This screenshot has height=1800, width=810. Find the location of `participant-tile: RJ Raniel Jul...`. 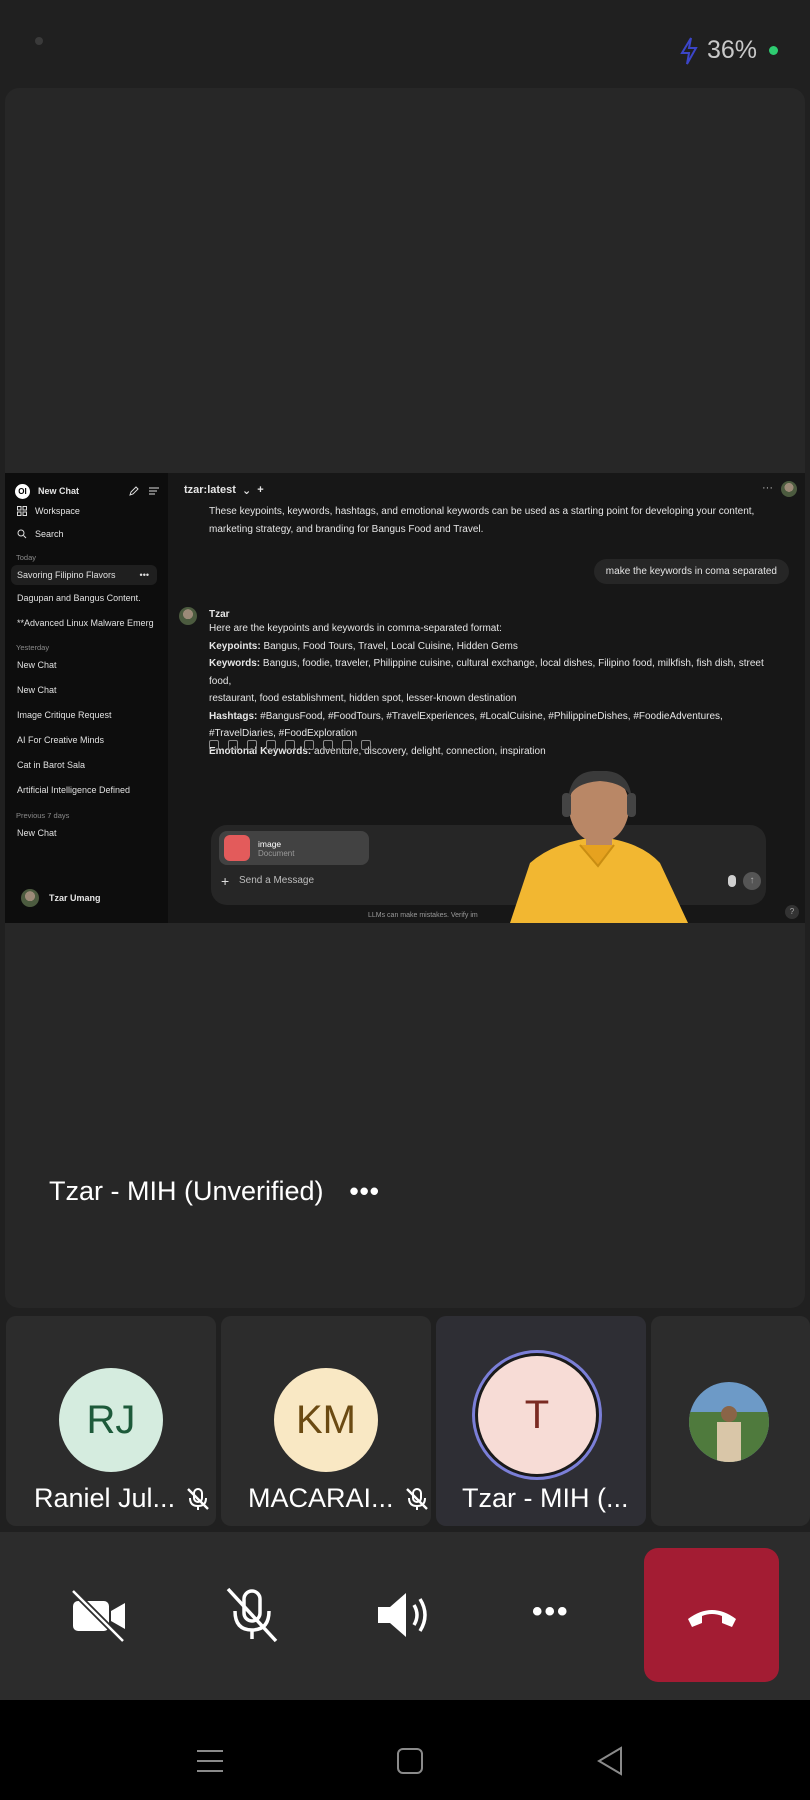

participant-tile: RJ Raniel Jul... is located at coordinates (111, 1421).